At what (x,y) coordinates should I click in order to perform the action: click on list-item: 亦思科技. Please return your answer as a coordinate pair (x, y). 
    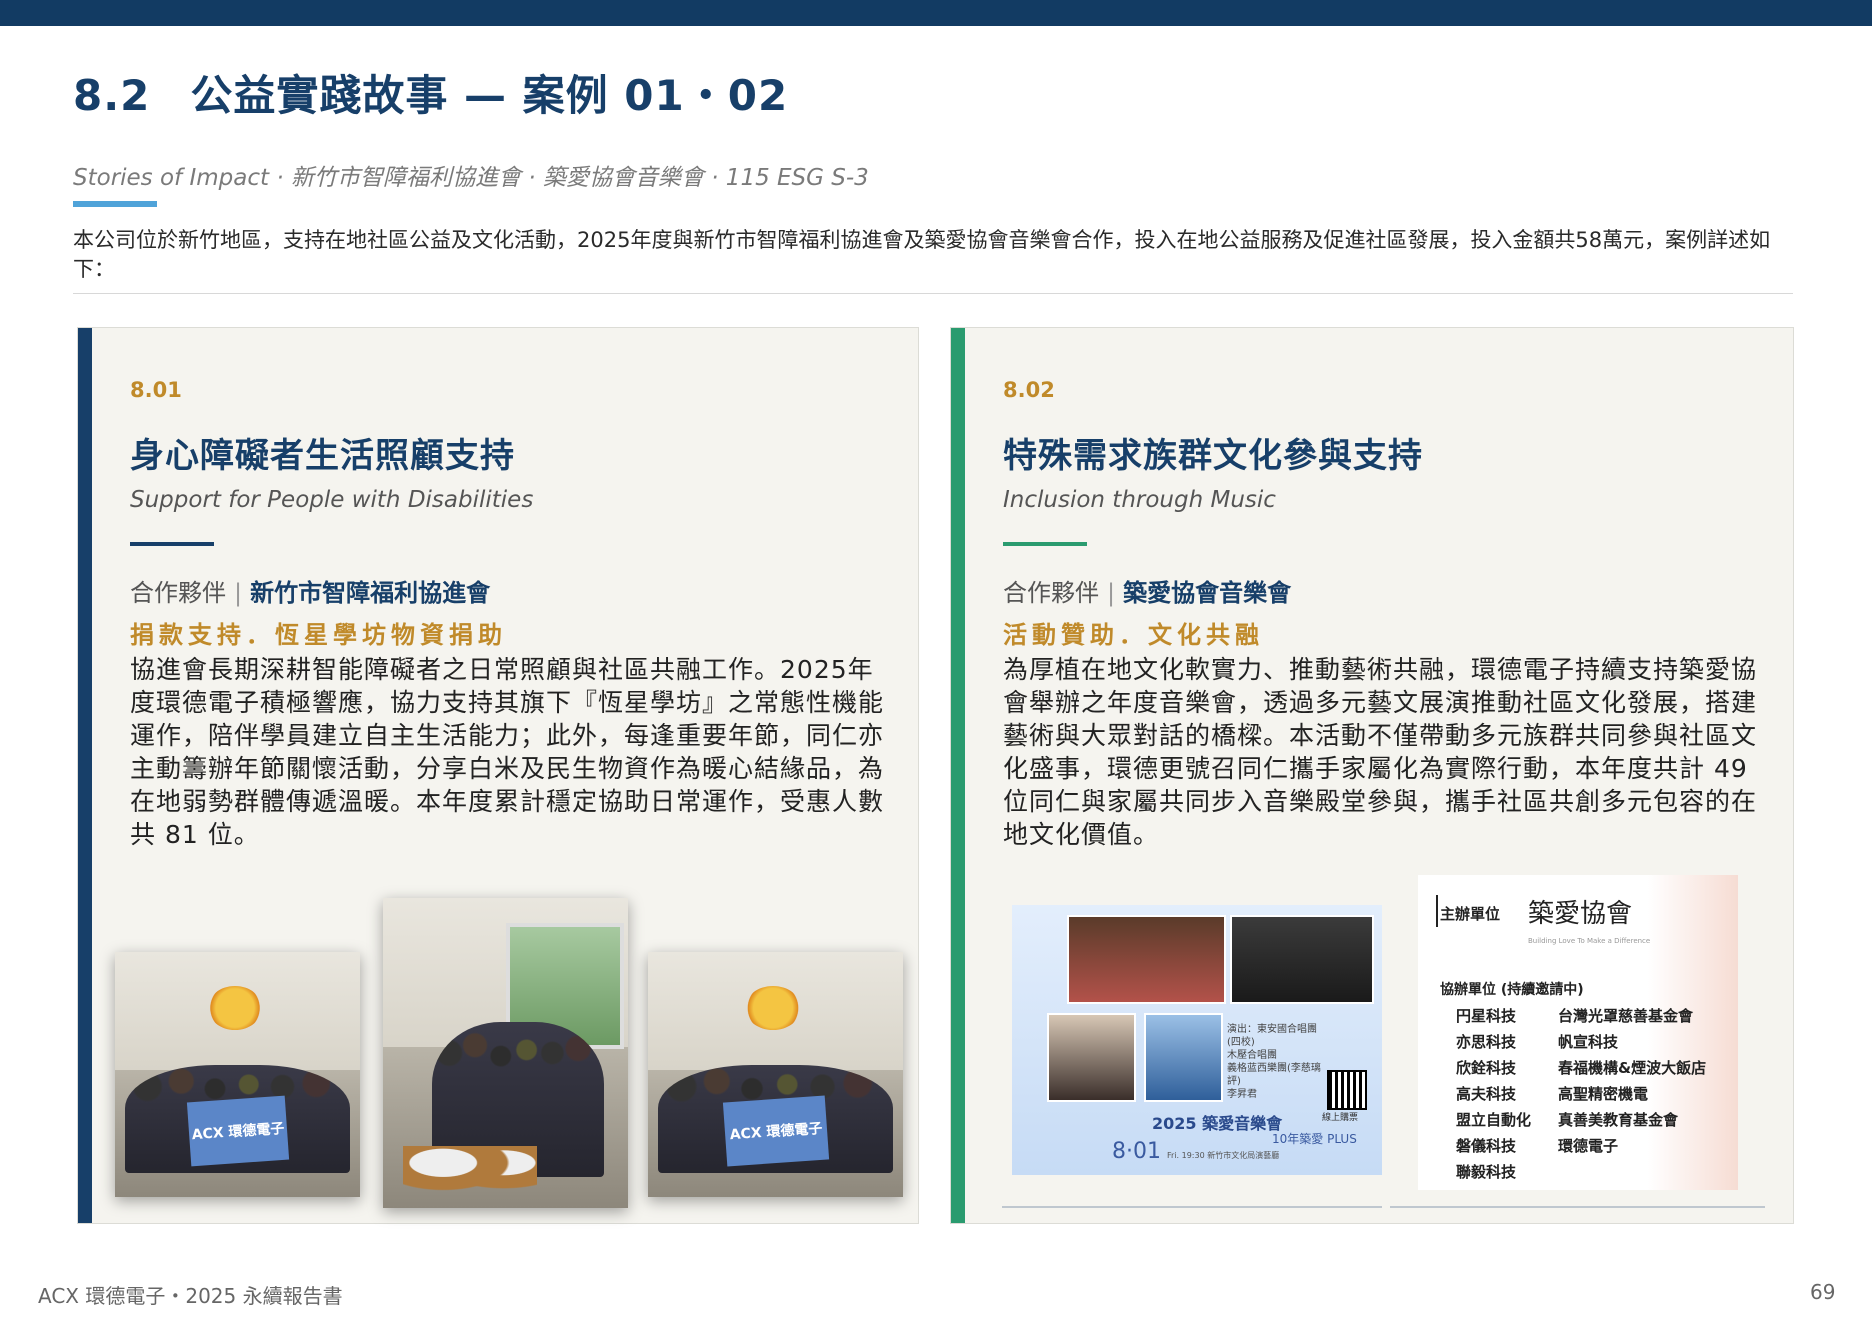
    Looking at the image, I should click on (1486, 1042).